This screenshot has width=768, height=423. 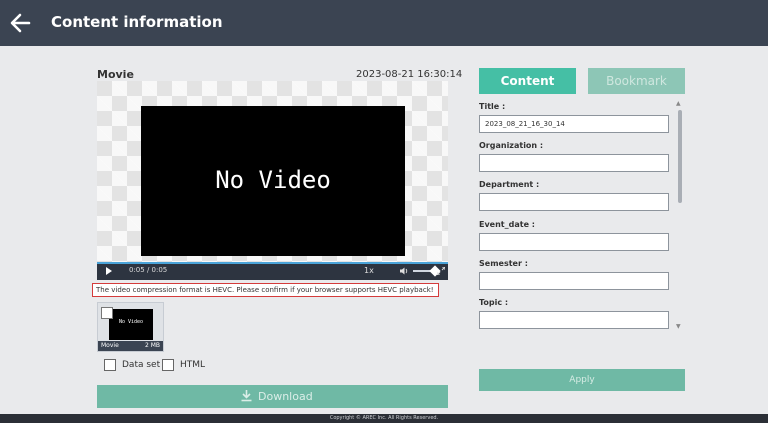 What do you see at coordinates (193, 365) in the screenshot?
I see `html-label: HTML` at bounding box center [193, 365].